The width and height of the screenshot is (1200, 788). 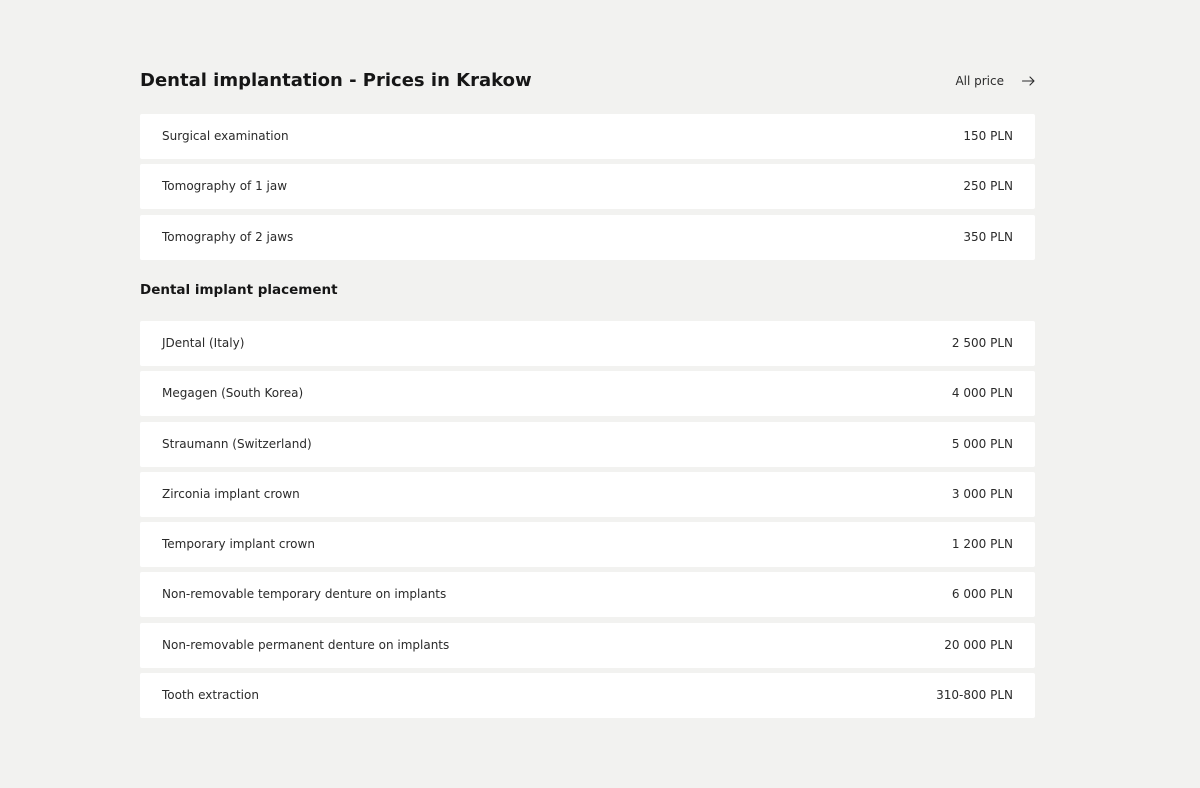 I want to click on service-price: 350 PLN, so click(x=988, y=236).